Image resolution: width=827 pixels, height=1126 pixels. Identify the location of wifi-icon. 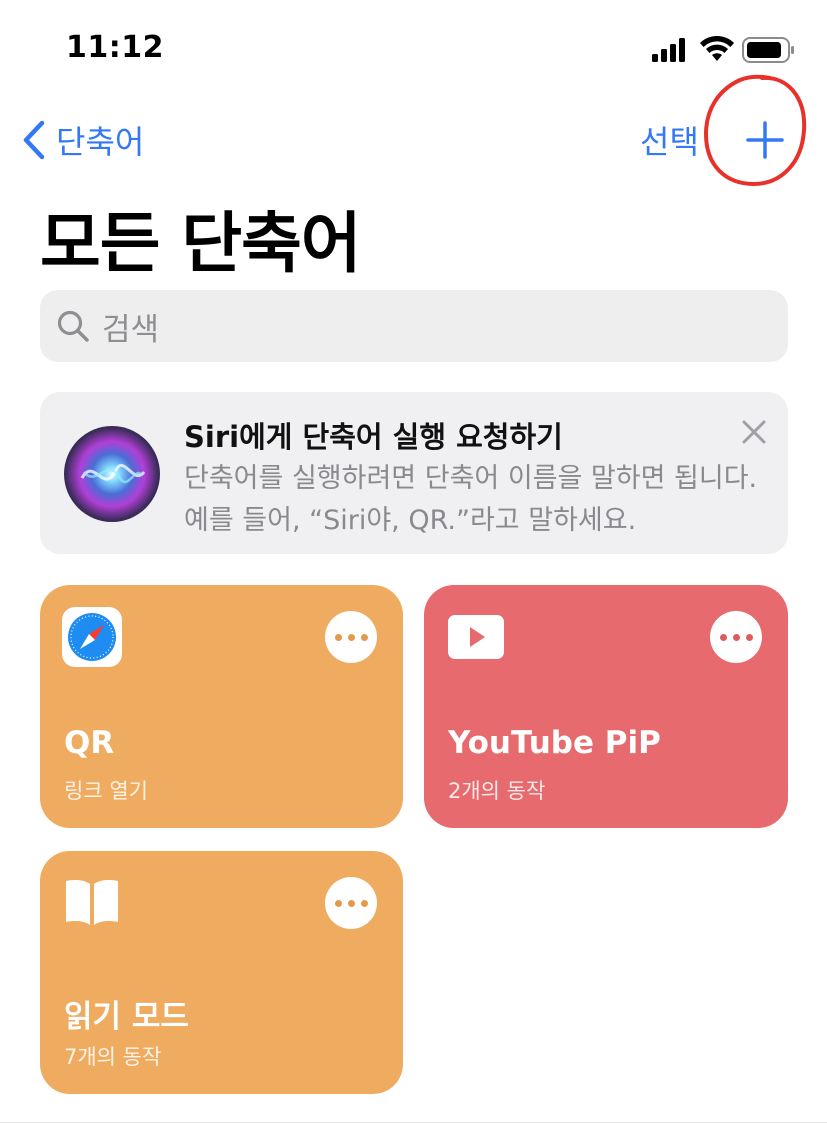
(717, 48).